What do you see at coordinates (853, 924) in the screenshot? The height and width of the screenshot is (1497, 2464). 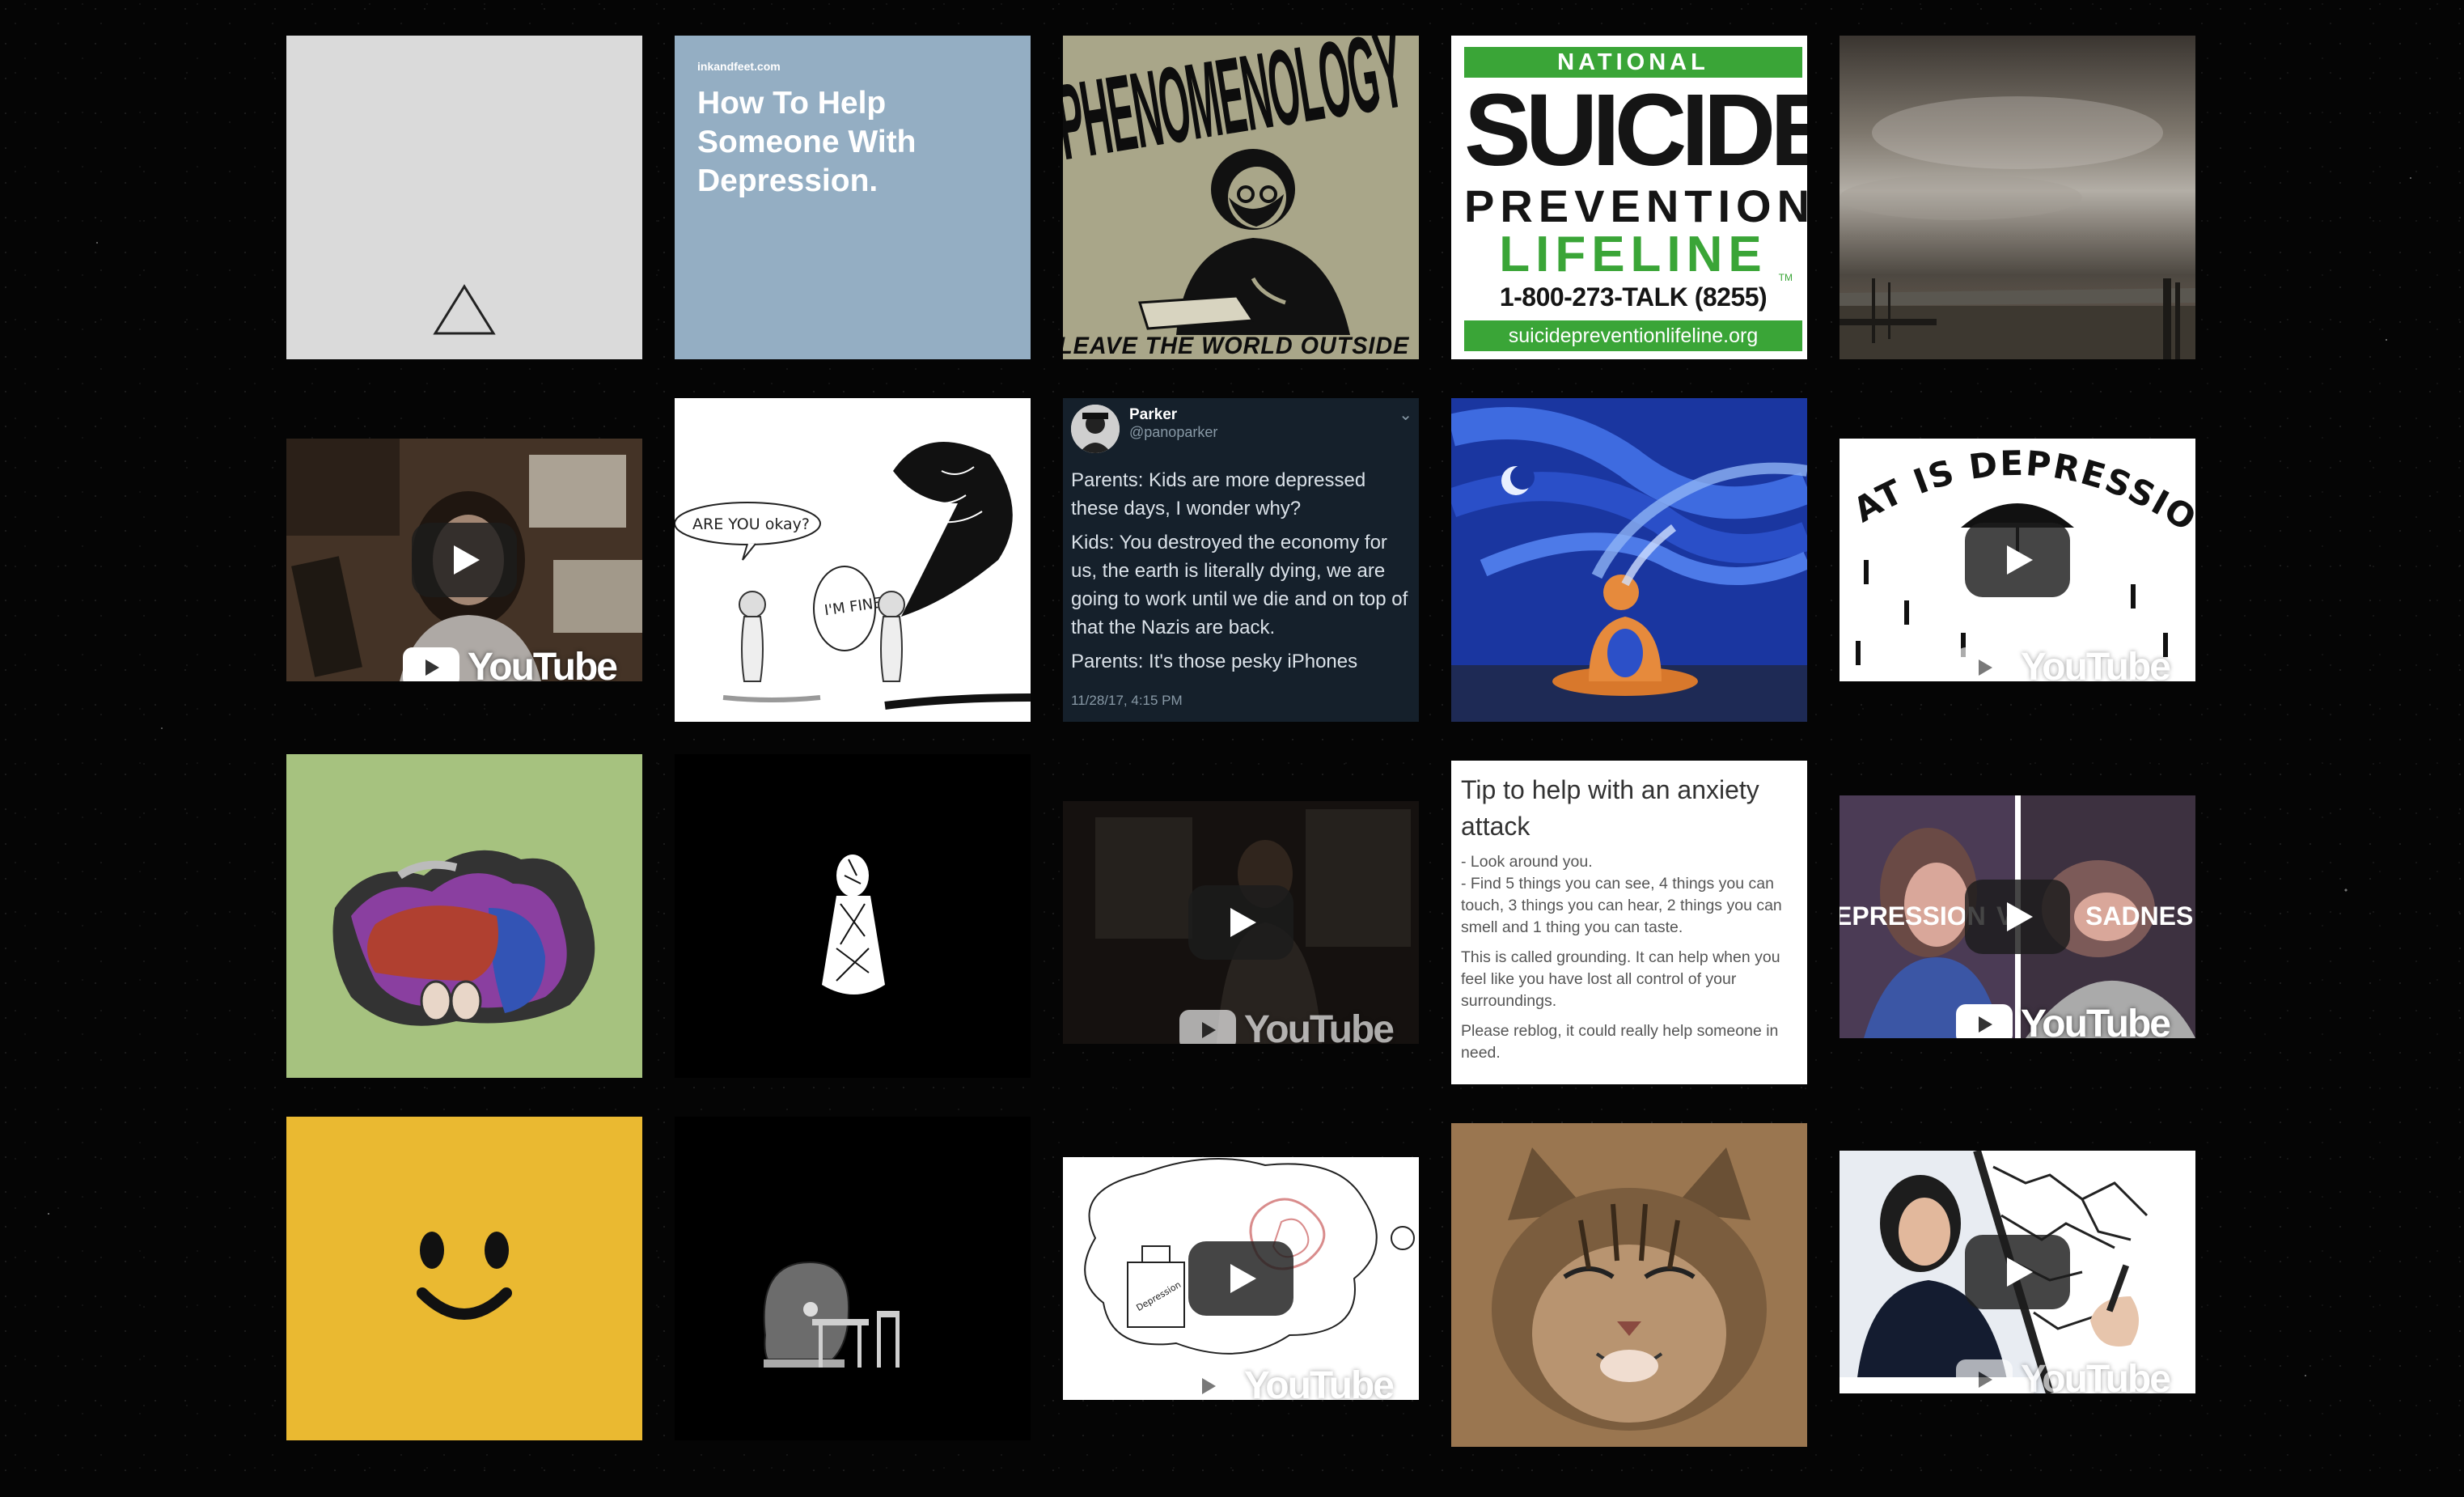 I see `knotted-figure-drawing` at bounding box center [853, 924].